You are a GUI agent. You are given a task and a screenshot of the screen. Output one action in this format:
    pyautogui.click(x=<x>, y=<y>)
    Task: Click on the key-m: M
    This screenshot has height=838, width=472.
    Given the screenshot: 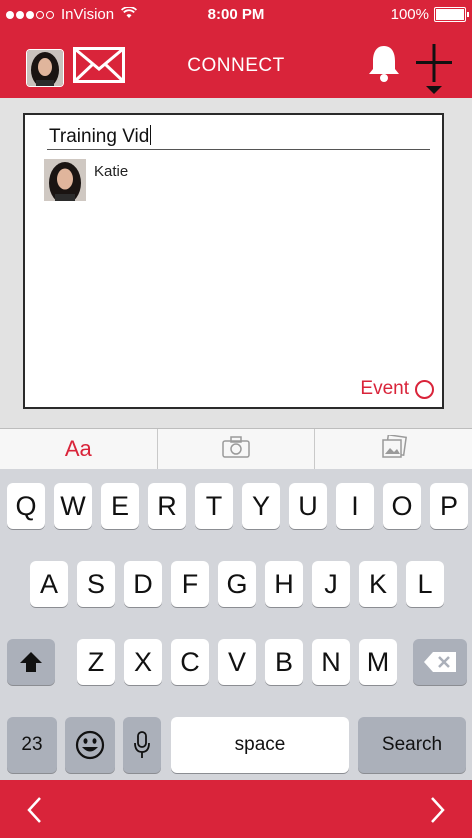 What is the action you would take?
    pyautogui.click(x=378, y=662)
    